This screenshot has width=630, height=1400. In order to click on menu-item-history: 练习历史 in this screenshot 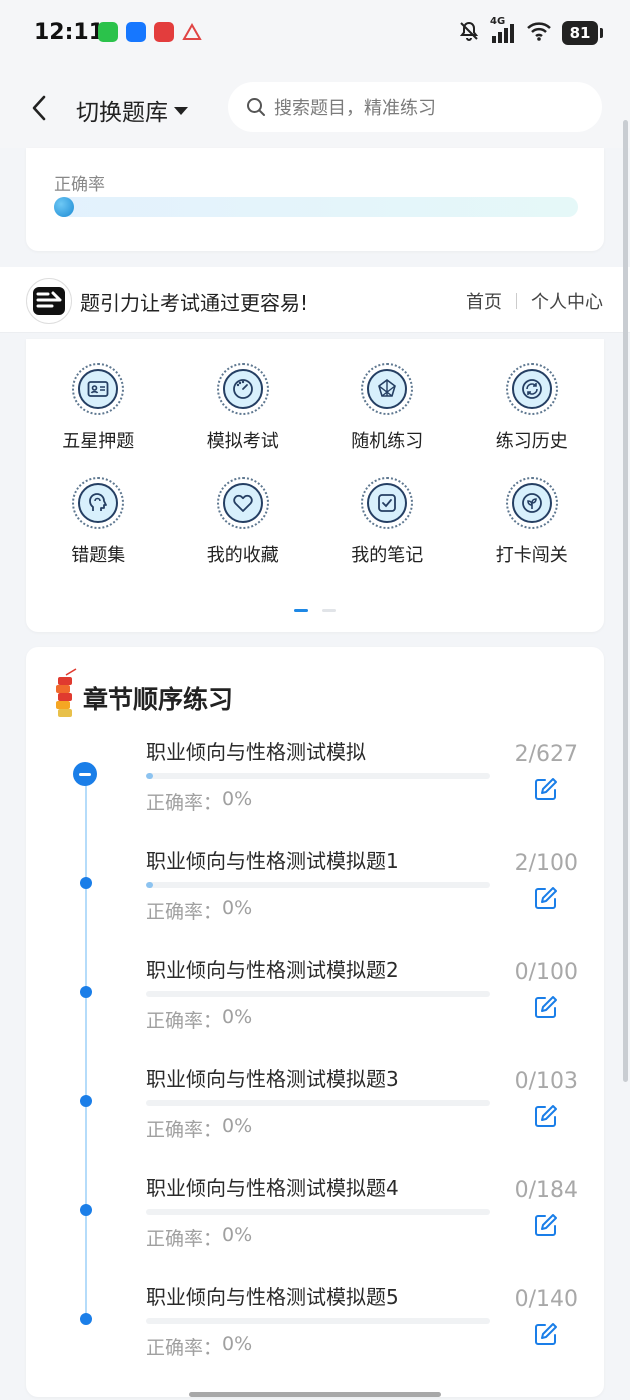, I will do `click(532, 408)`.